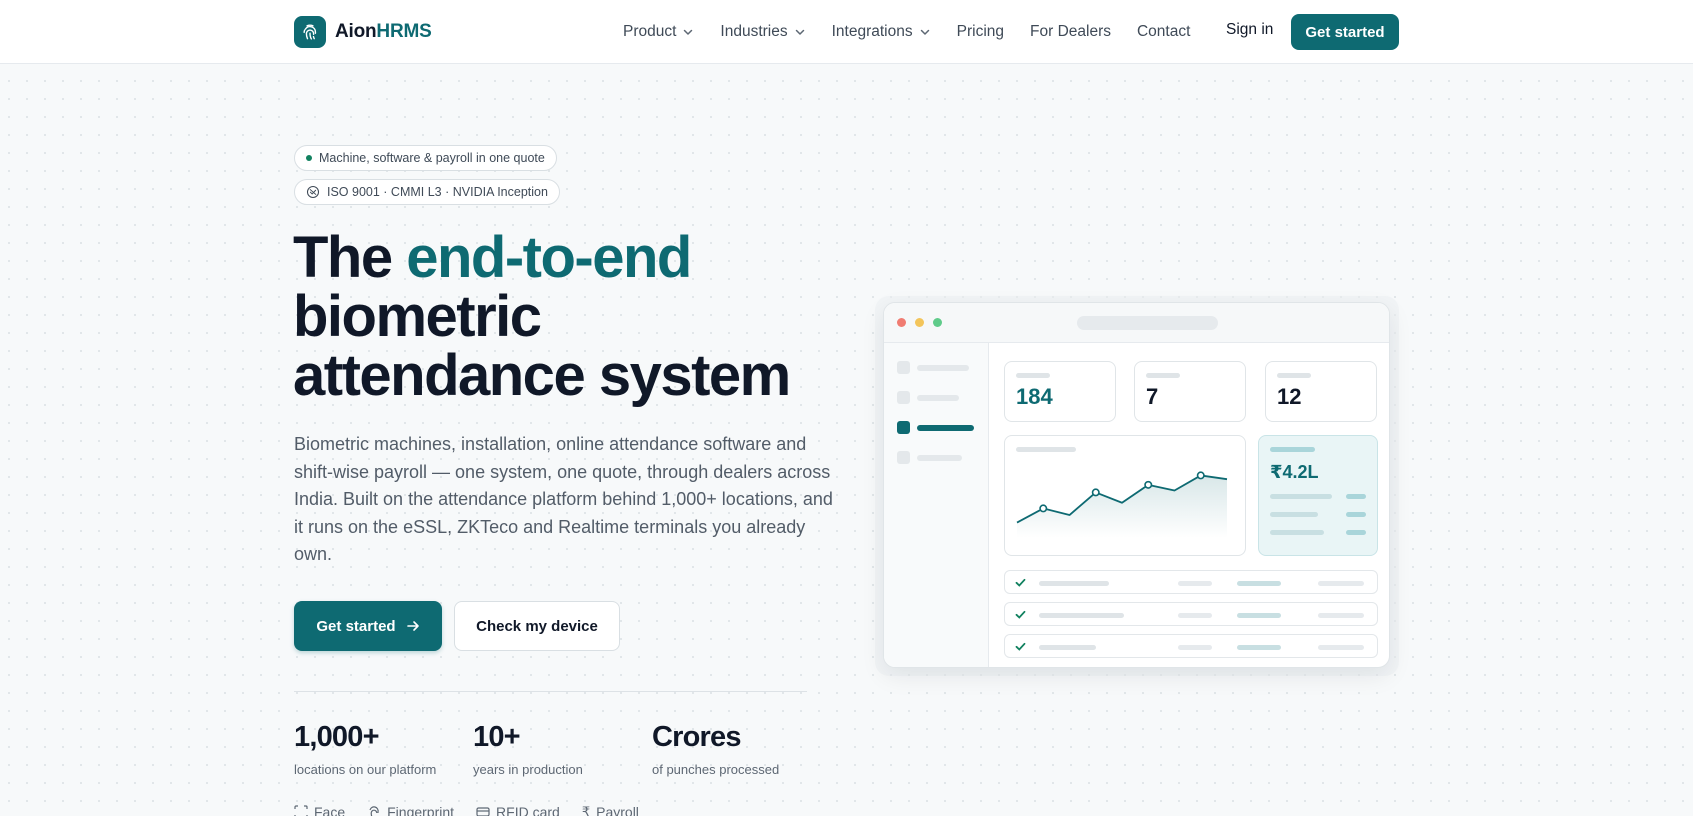  What do you see at coordinates (1060, 391) in the screenshot?
I see `metric-card: 184` at bounding box center [1060, 391].